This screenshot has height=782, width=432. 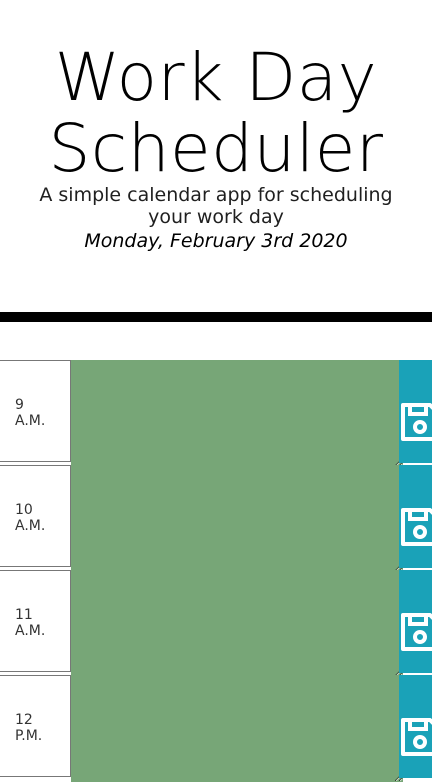 I want to click on hour-number: 9, so click(x=19, y=405).